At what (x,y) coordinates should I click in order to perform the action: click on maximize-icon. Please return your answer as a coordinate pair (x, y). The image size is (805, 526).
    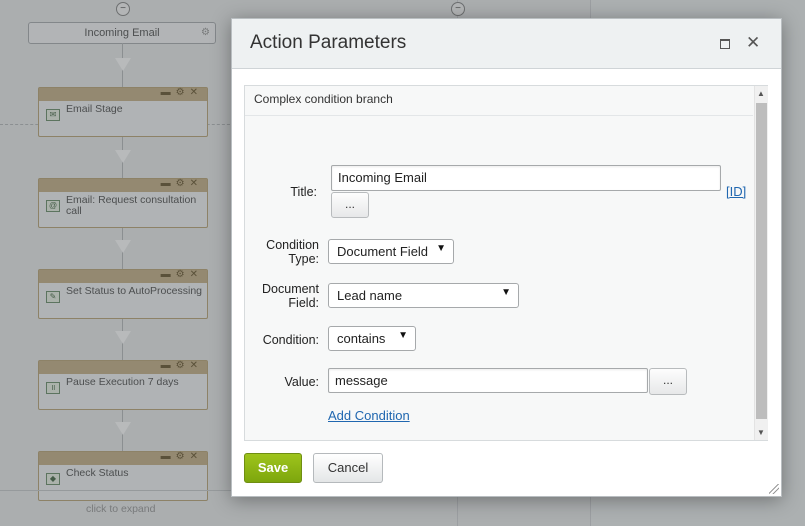
    Looking at the image, I should click on (725, 44).